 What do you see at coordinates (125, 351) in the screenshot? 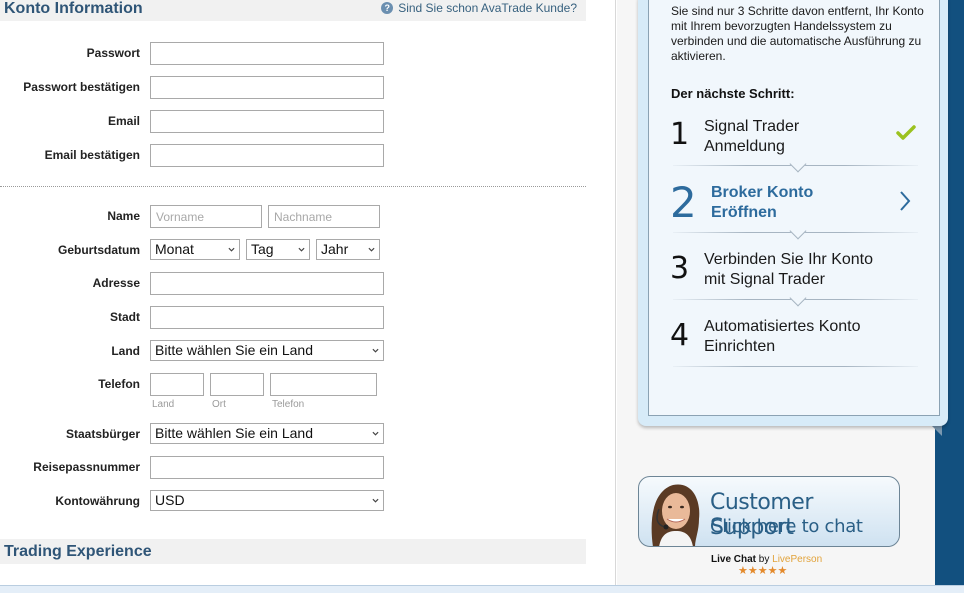
I see `country-label: Land` at bounding box center [125, 351].